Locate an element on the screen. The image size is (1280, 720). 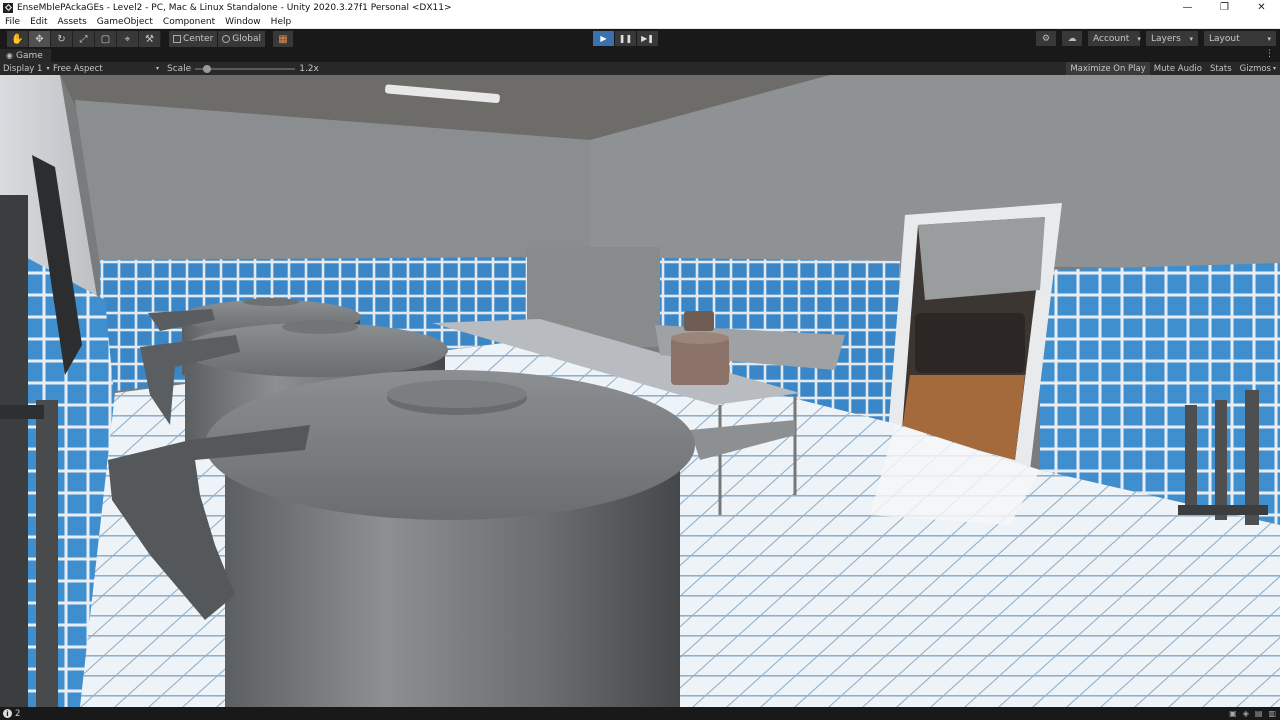
transform-tool-icon: ⌖ is located at coordinates (128, 39).